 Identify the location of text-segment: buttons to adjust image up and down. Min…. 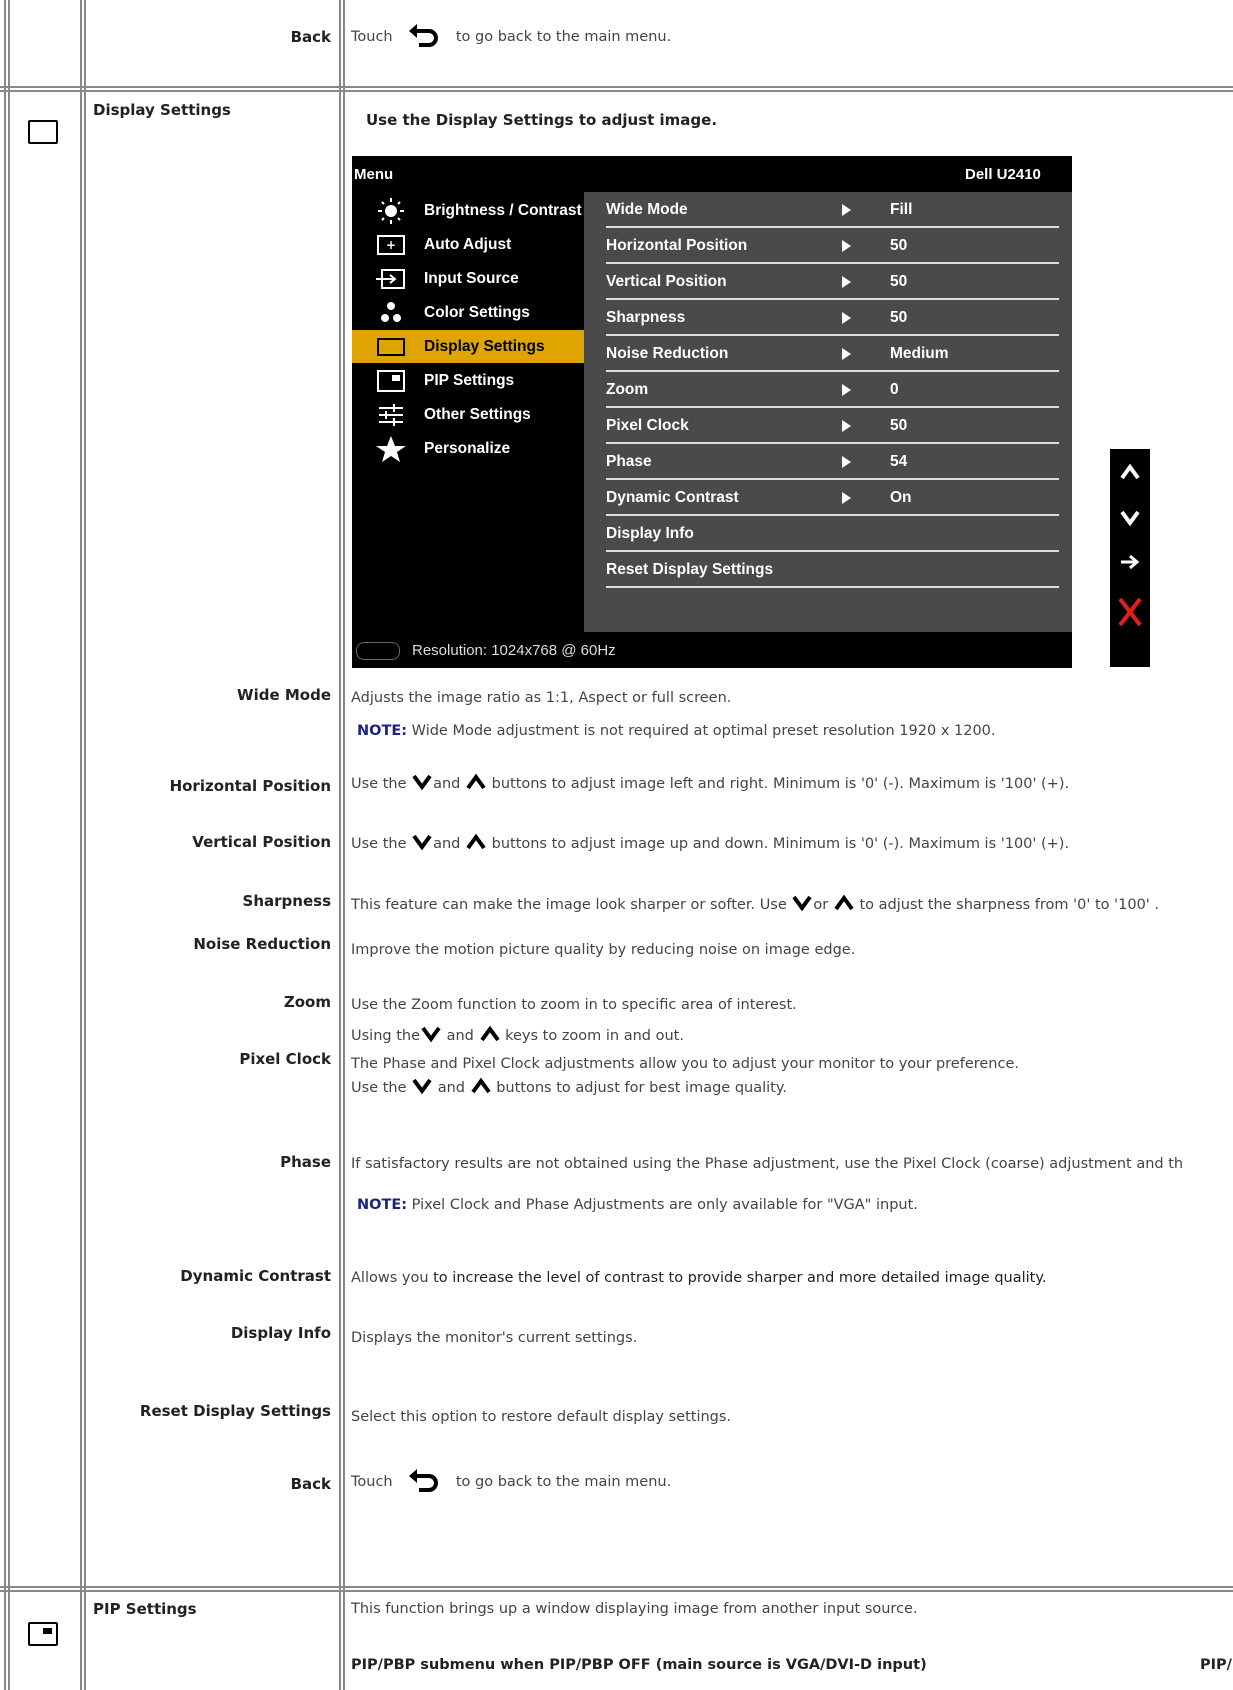
(778, 844).